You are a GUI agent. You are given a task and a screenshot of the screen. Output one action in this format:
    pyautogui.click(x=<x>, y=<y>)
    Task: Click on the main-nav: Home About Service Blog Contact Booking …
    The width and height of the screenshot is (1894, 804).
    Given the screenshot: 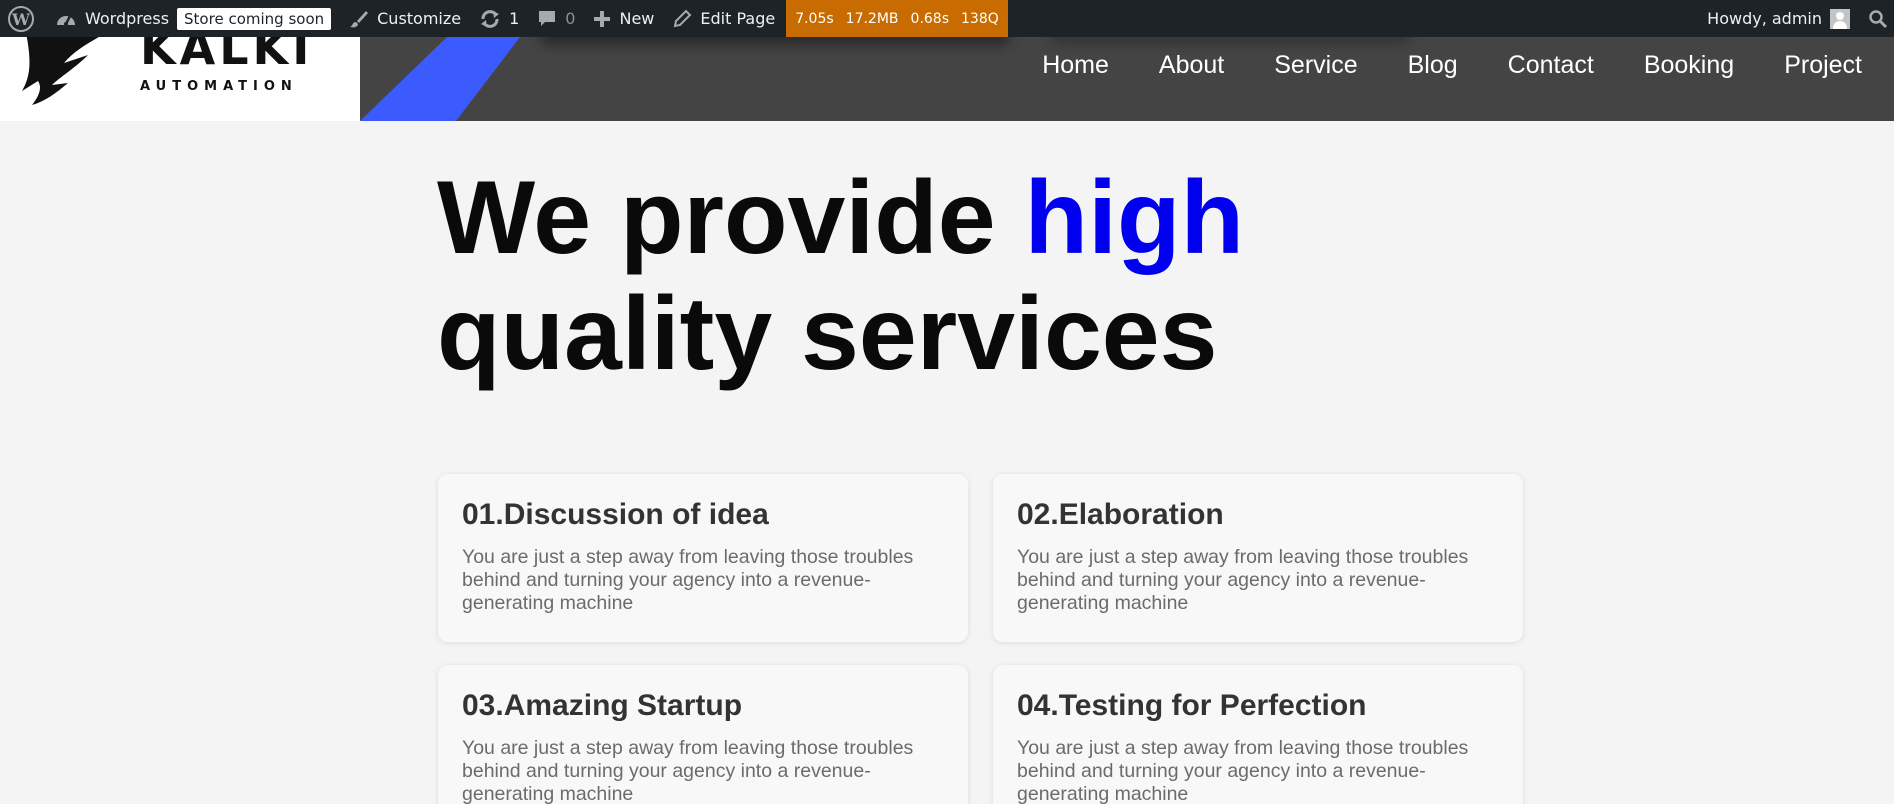 What is the action you would take?
    pyautogui.click(x=1468, y=65)
    